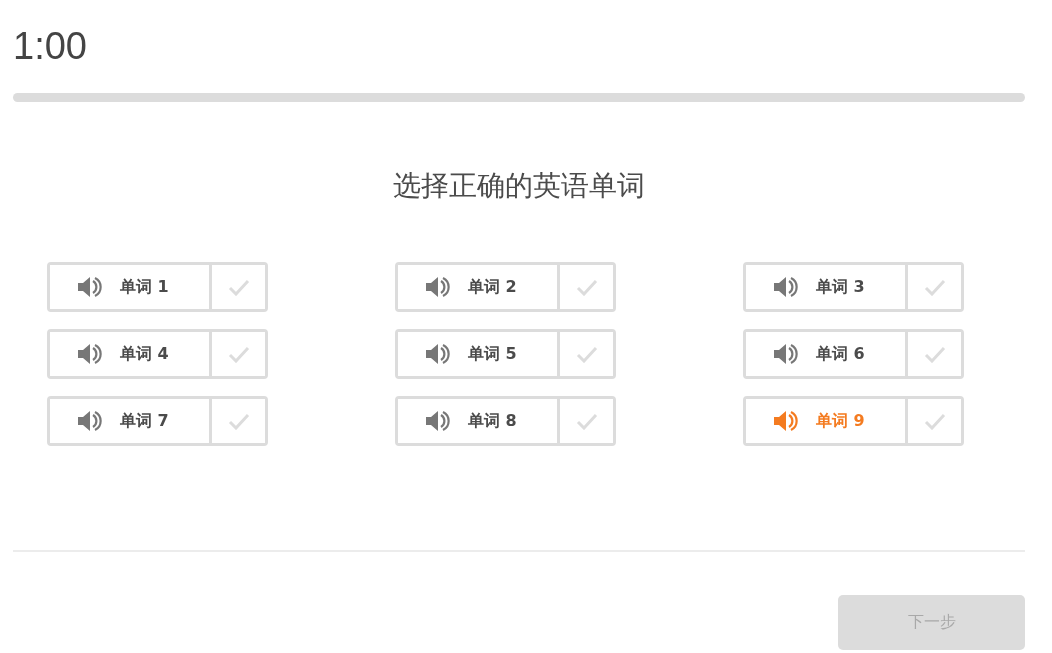 This screenshot has width=1052, height=653. I want to click on question-title: 选择正确的英语单词, so click(519, 186).